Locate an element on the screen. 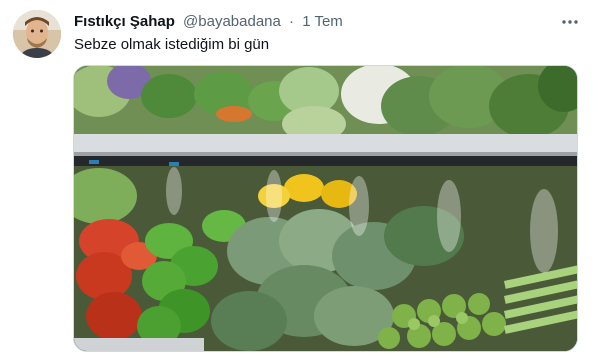  tweet-header: Fıstıkçı Şahap @bayabadana · 1 Tem is located at coordinates (208, 23).